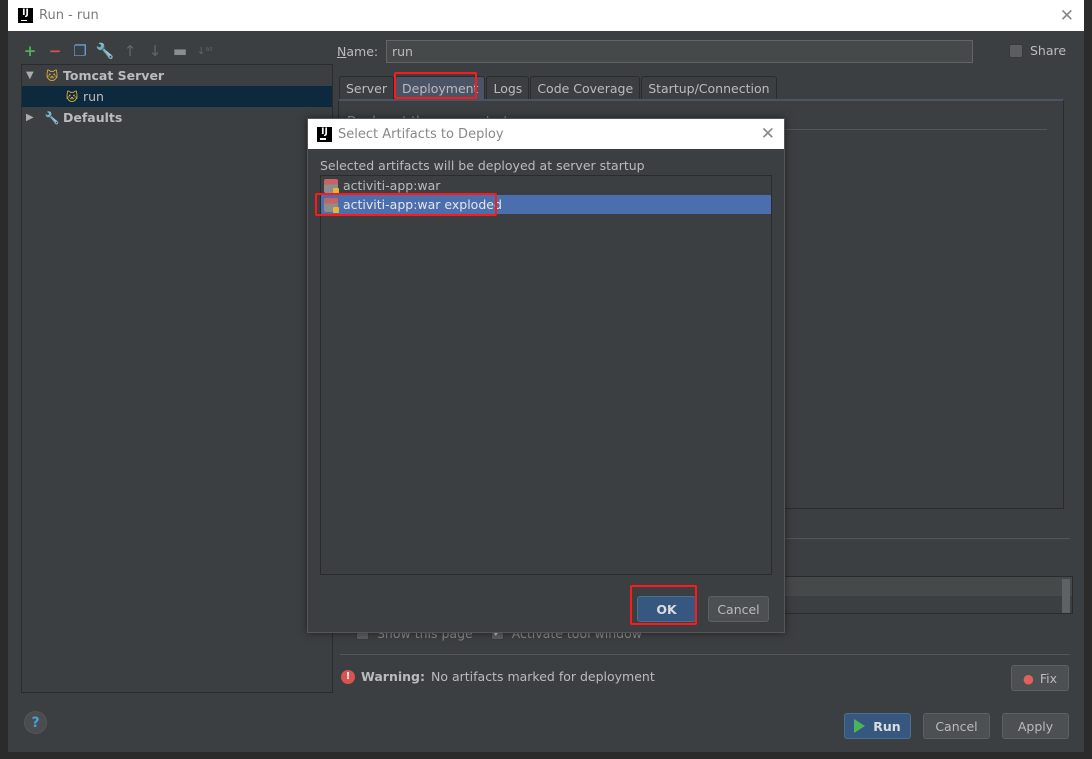 The height and width of the screenshot is (759, 1092). Describe the element at coordinates (32, 75) in the screenshot. I see `expand-arrow-icon: ▼` at that location.